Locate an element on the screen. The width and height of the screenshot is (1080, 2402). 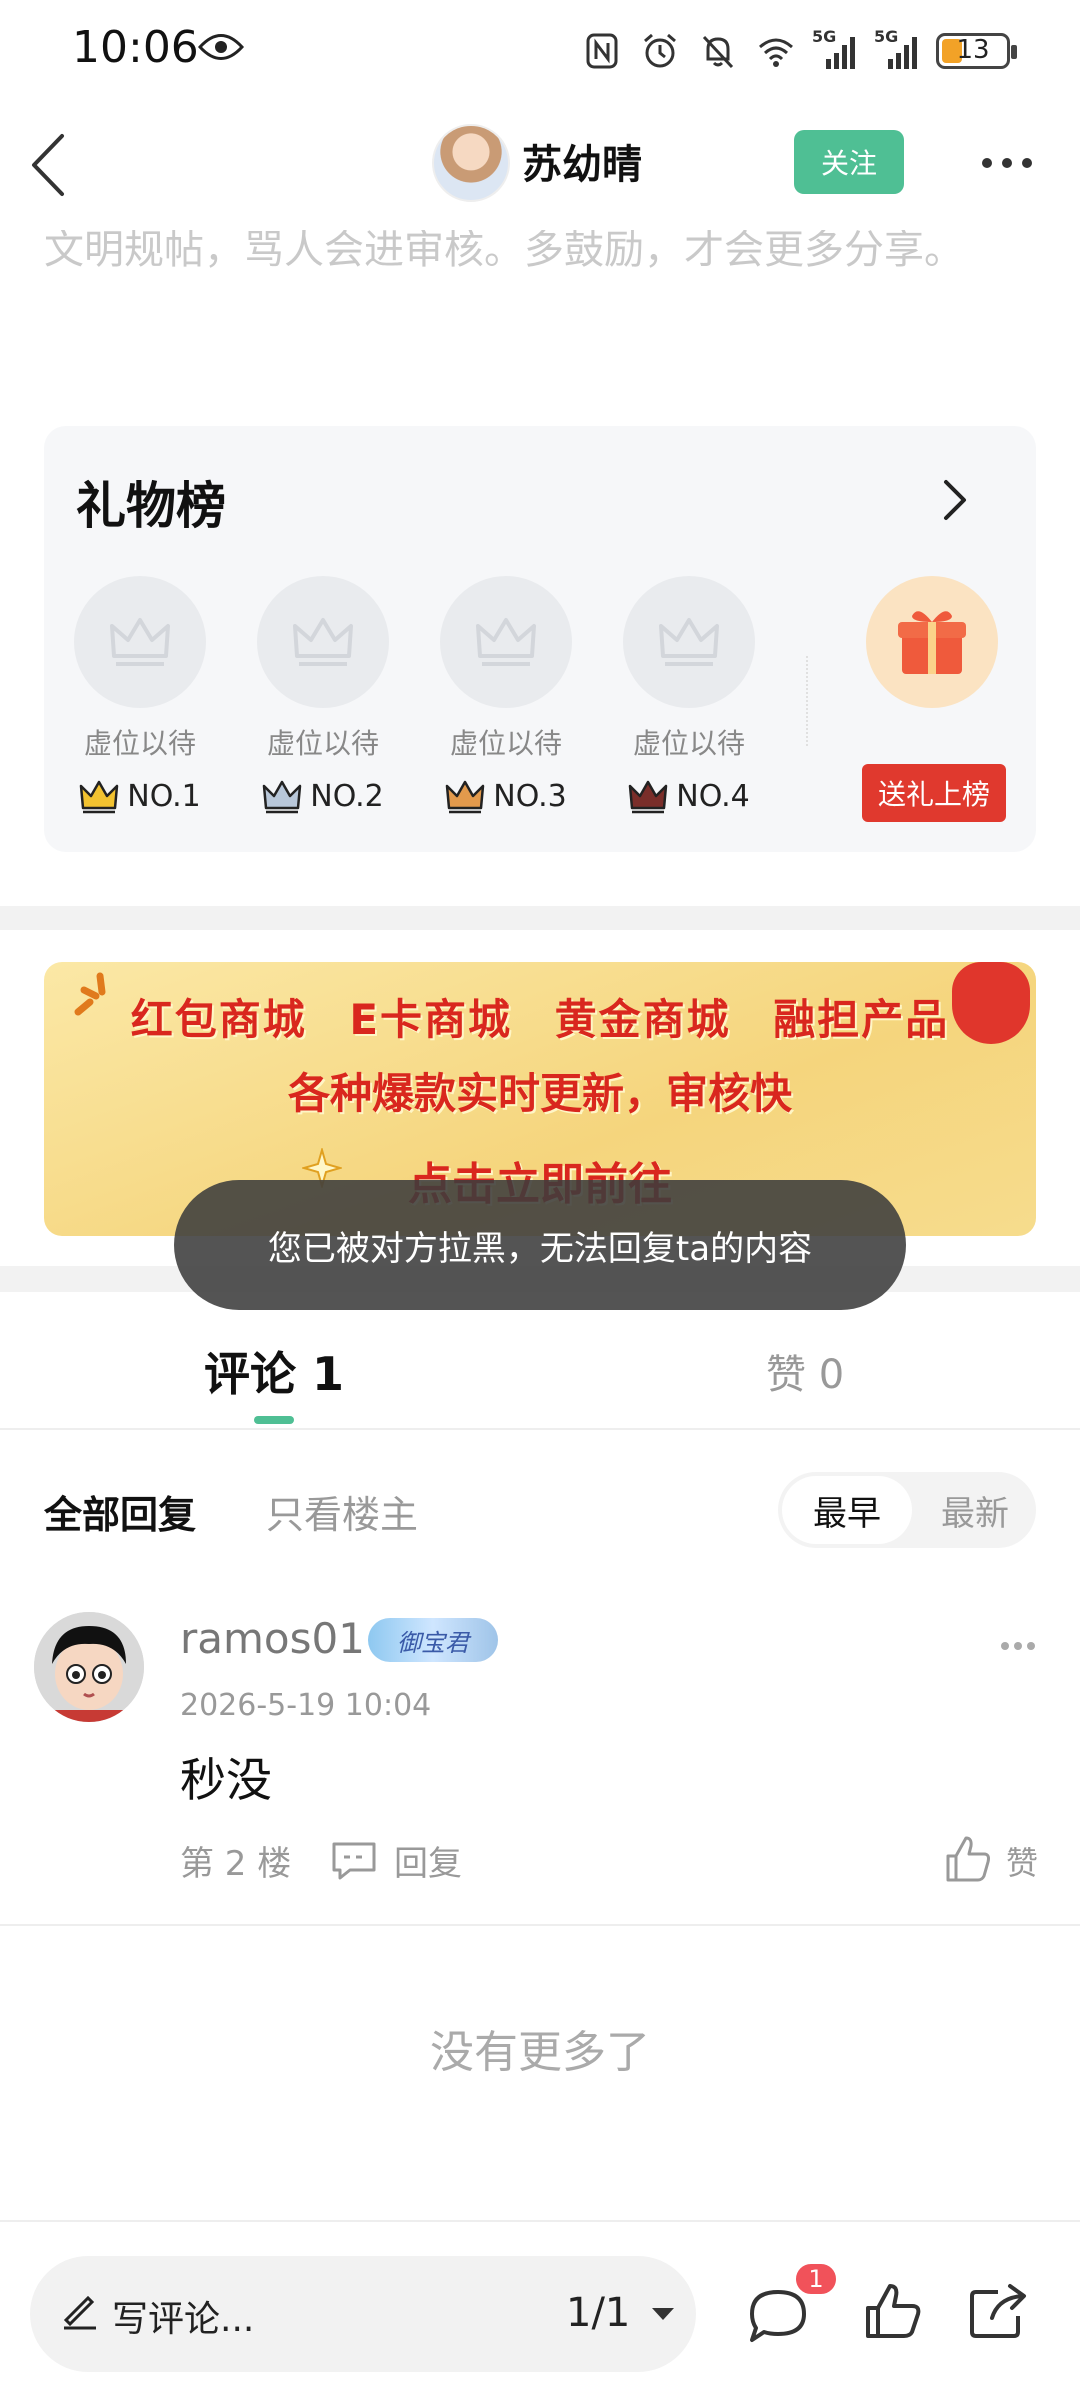
sort-toggle: 最早 最新 is located at coordinates (907, 1510).